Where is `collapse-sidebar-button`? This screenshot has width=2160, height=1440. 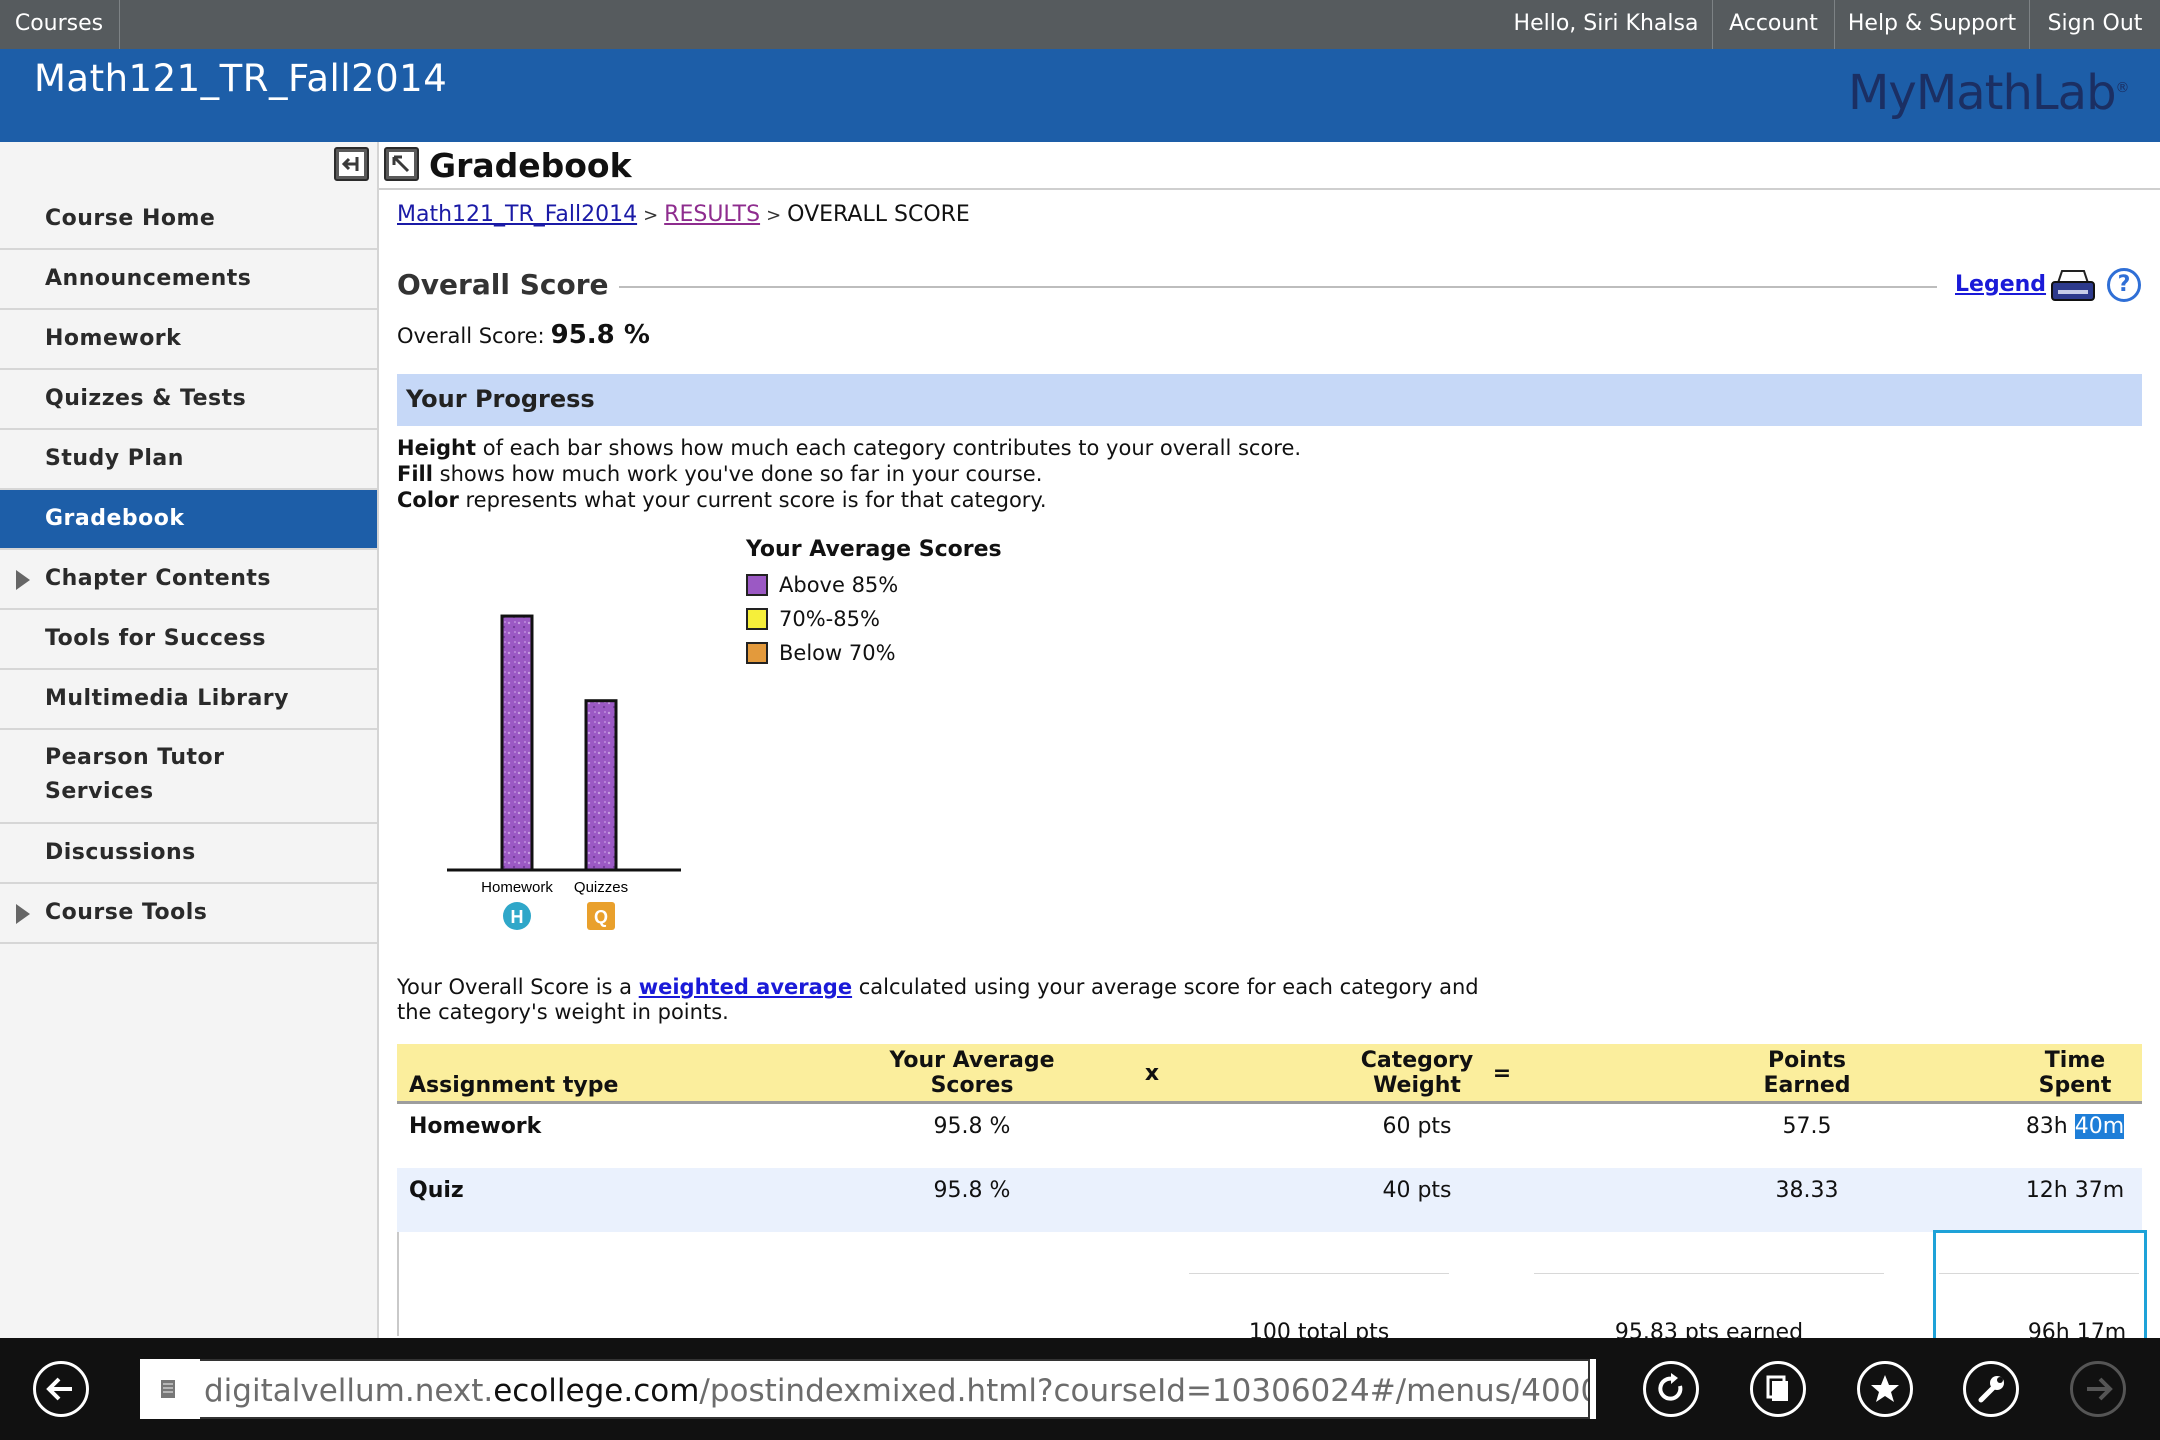 collapse-sidebar-button is located at coordinates (351, 164).